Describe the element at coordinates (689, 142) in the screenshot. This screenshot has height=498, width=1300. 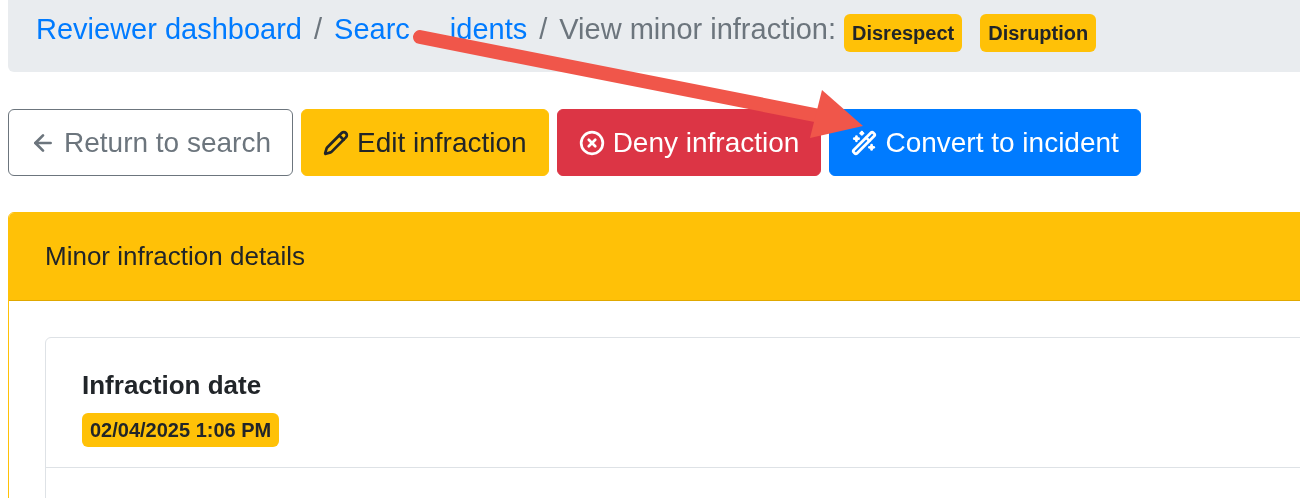
I see `action-button: Deny infraction` at that location.